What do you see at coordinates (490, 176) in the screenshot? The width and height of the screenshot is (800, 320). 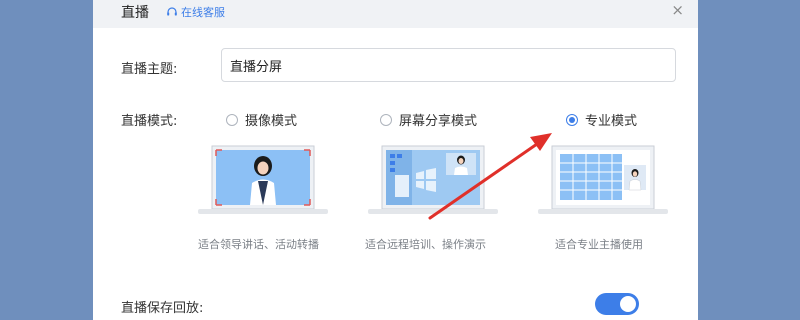 I see `annotation-arrow` at bounding box center [490, 176].